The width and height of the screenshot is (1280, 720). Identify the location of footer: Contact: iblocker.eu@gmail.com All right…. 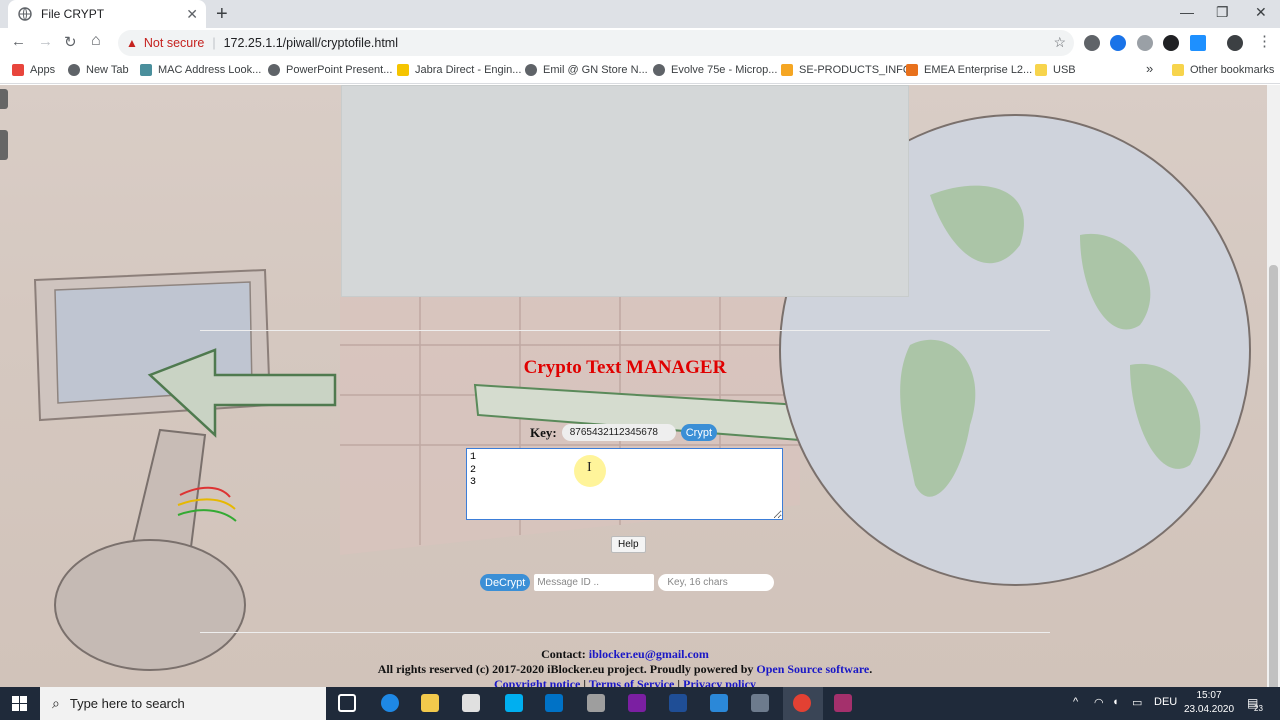
(625, 667).